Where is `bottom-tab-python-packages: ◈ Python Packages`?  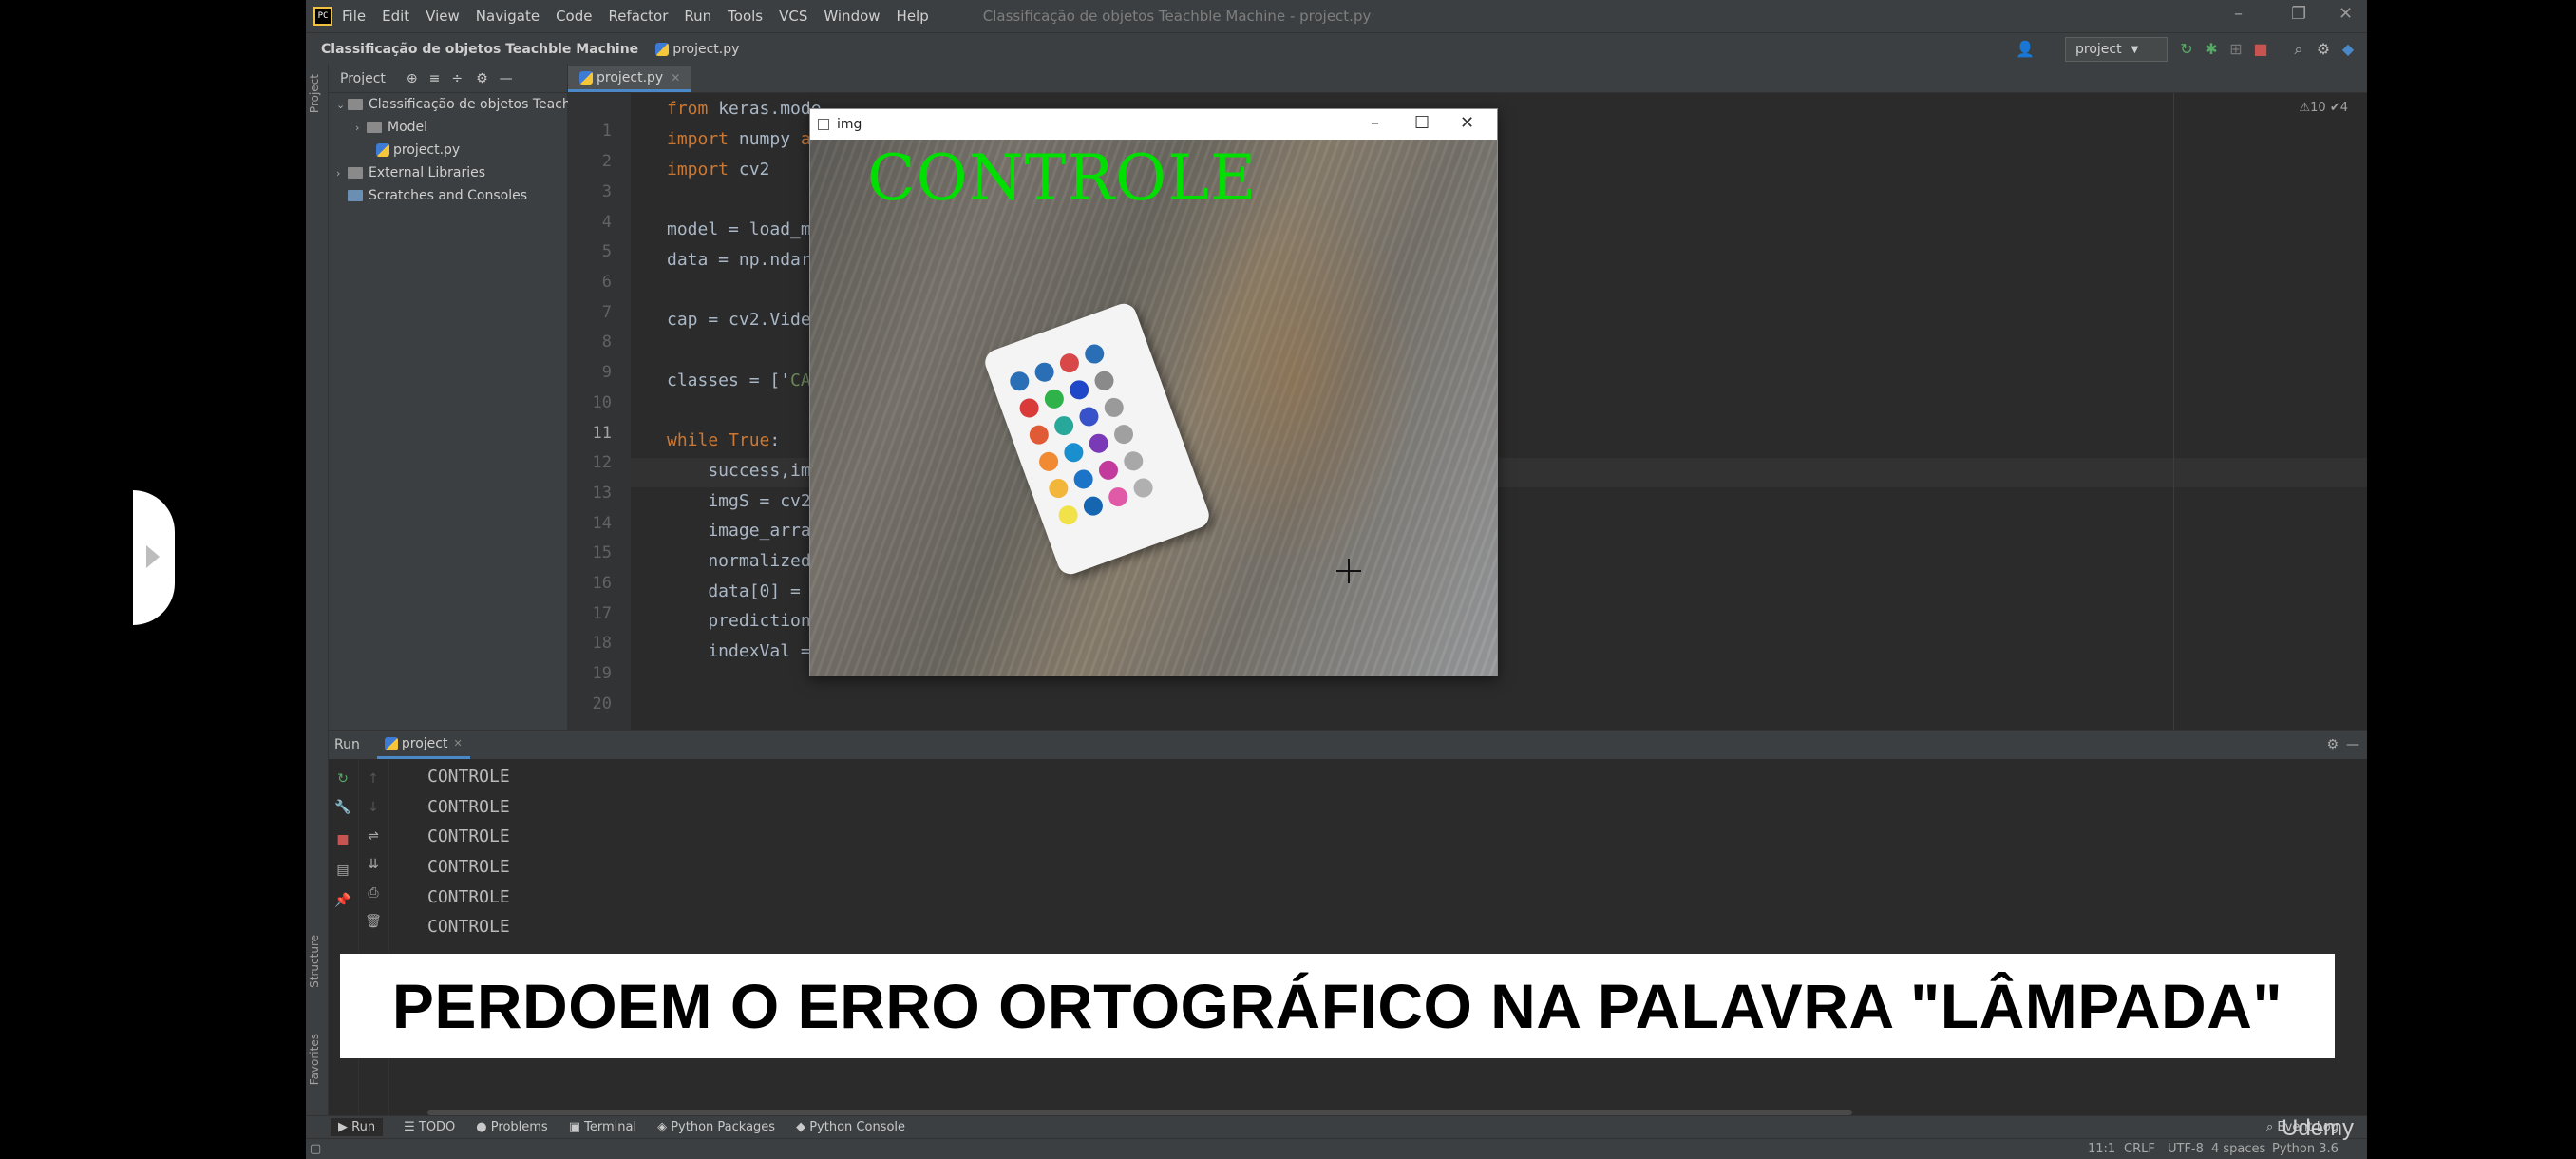 bottom-tab-python-packages: ◈ Python Packages is located at coordinates (716, 1127).